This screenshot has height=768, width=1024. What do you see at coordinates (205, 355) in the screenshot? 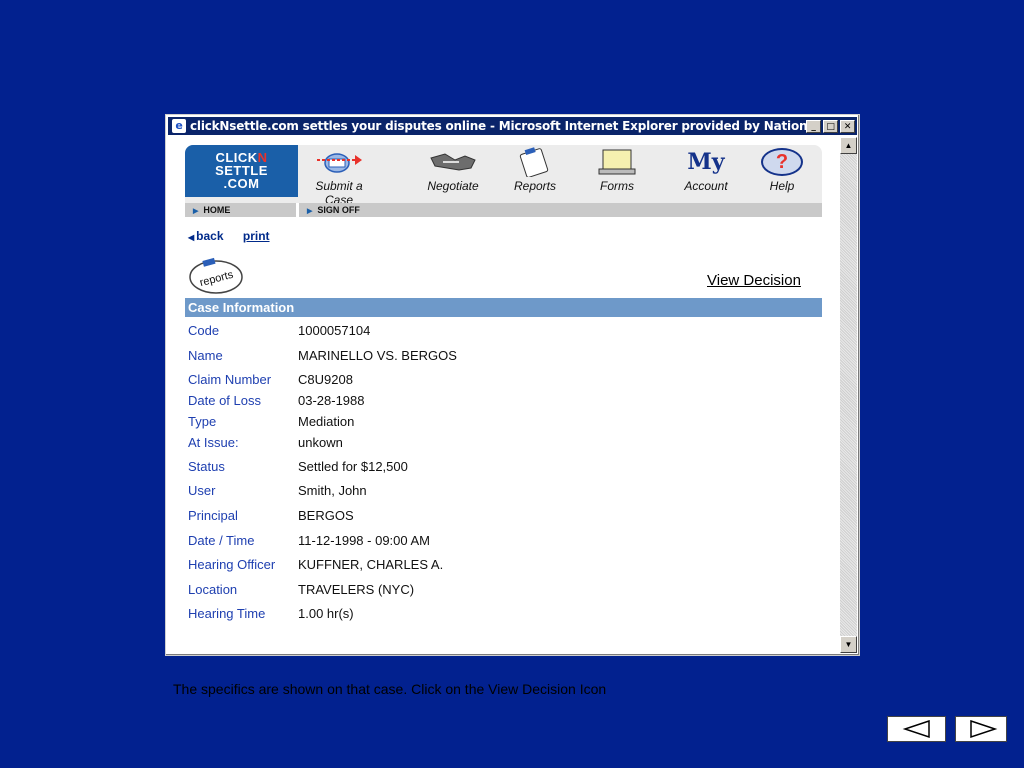
I see `case-key: Name` at bounding box center [205, 355].